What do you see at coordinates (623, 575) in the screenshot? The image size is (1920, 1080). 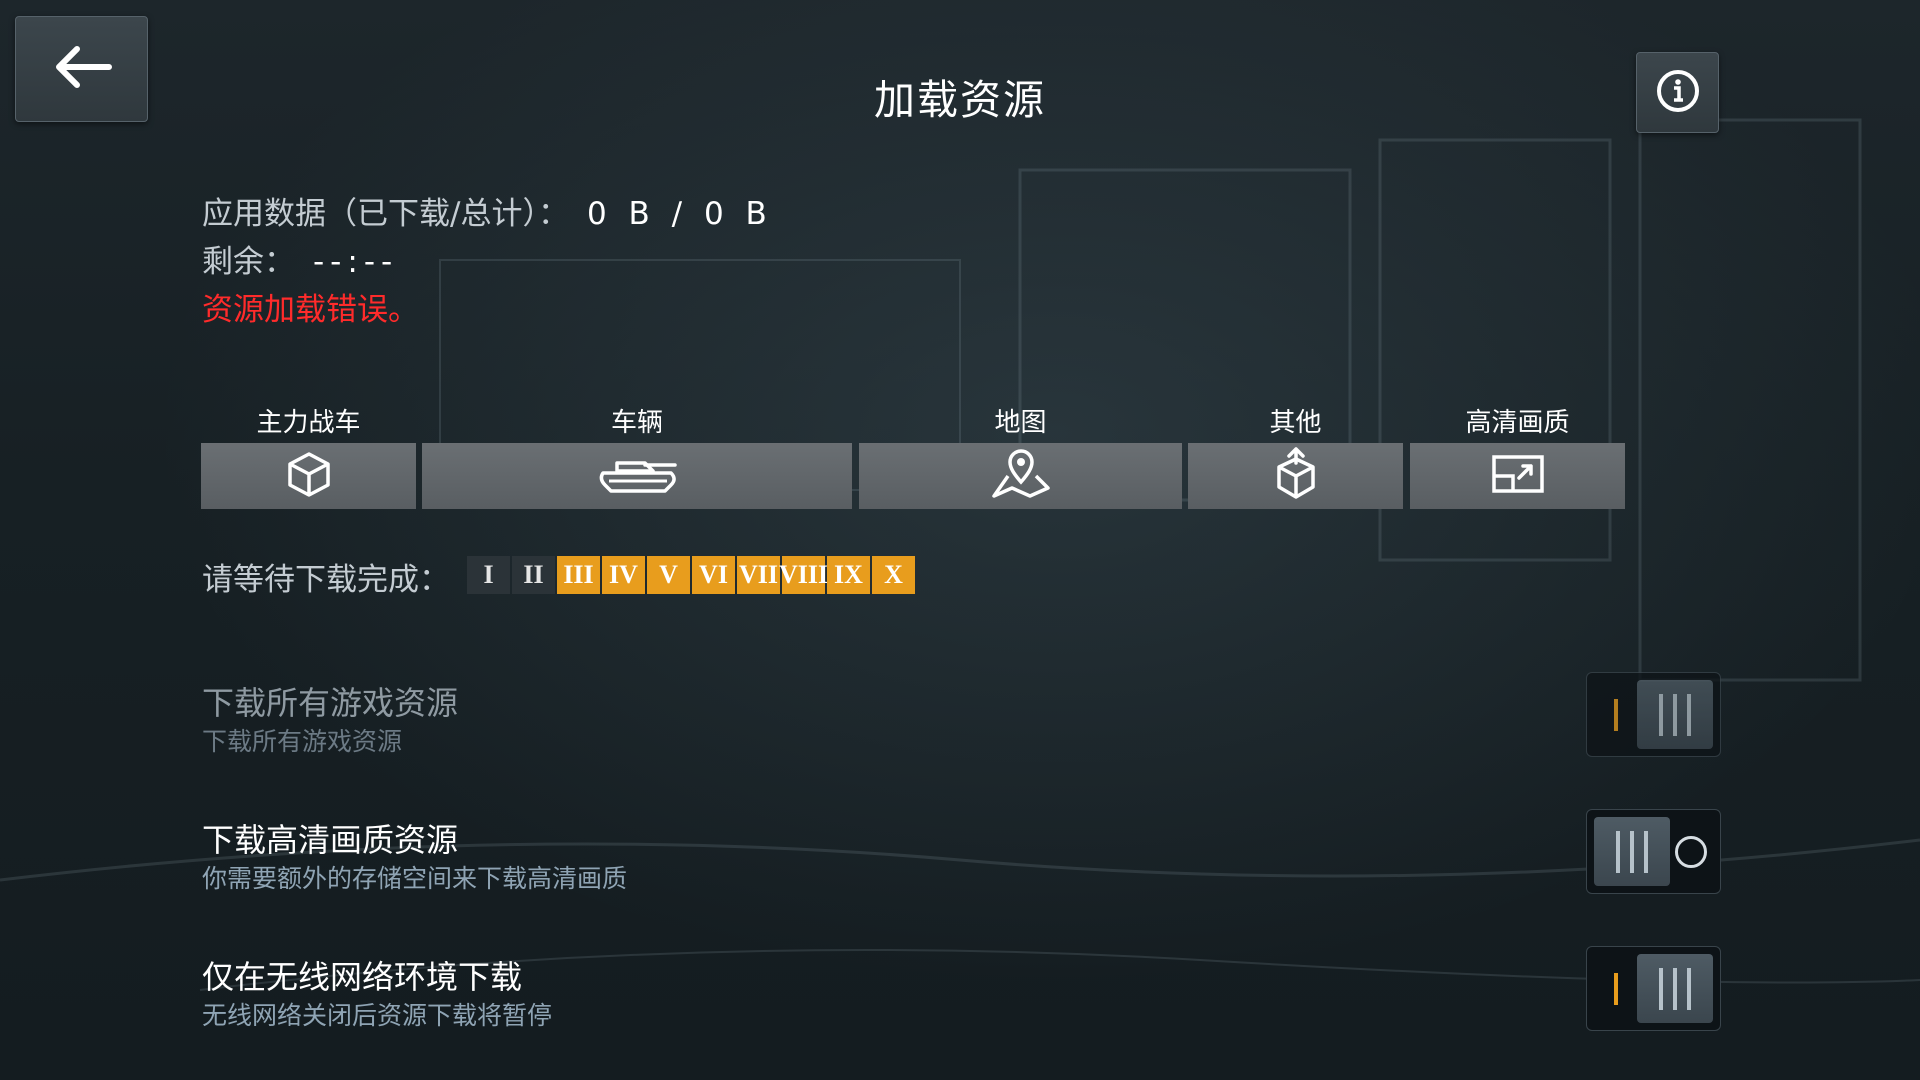 I see `tier-4: IV` at bounding box center [623, 575].